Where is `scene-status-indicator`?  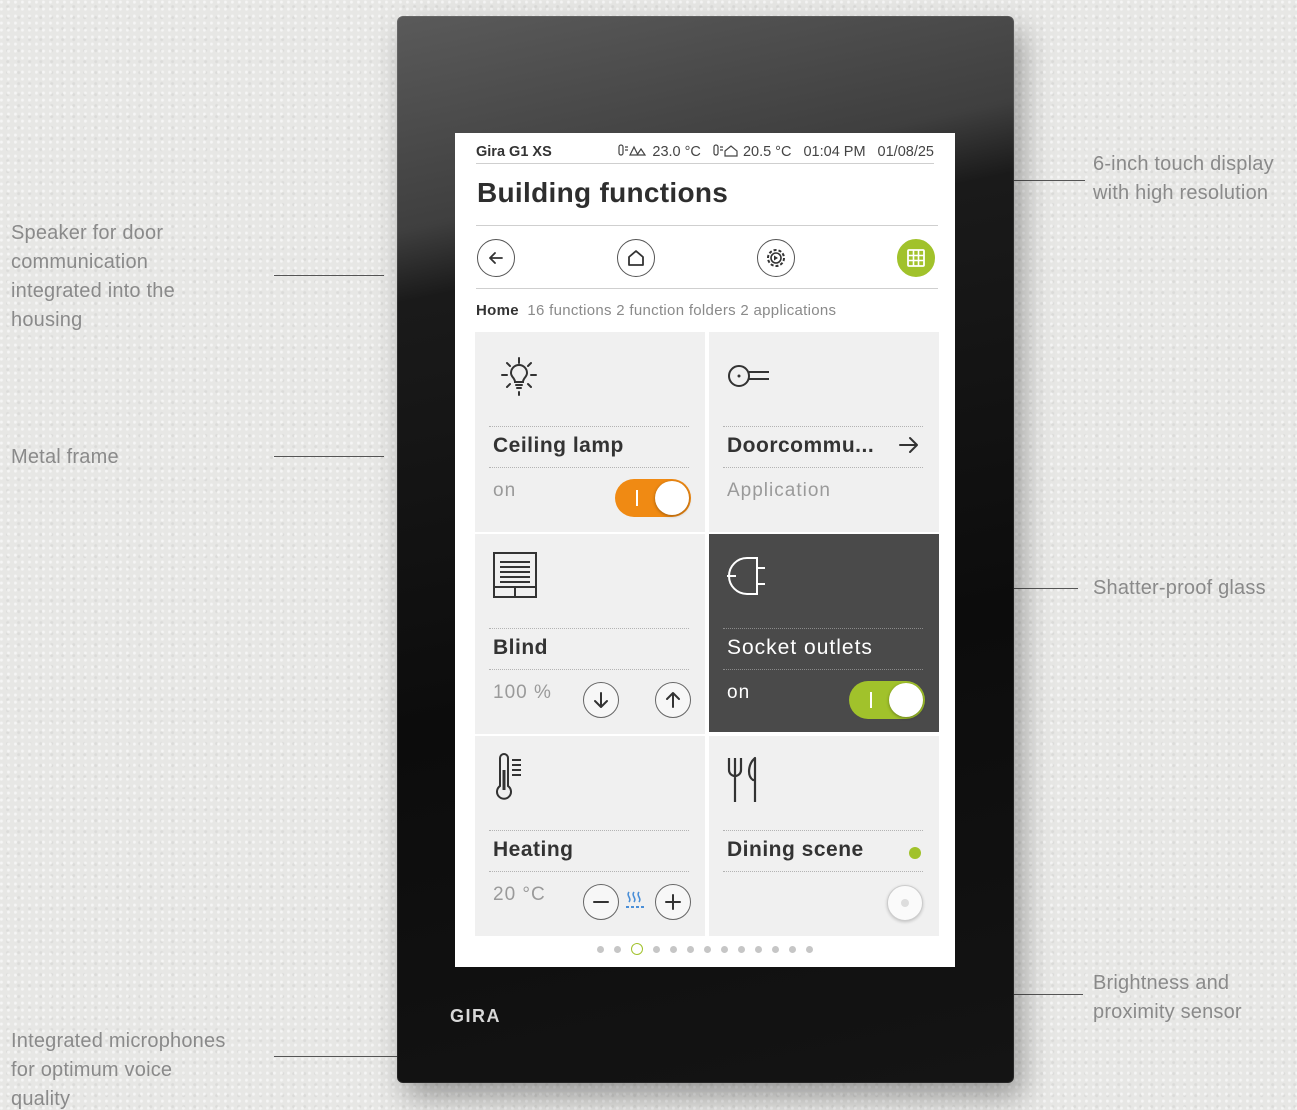
scene-status-indicator is located at coordinates (915, 853).